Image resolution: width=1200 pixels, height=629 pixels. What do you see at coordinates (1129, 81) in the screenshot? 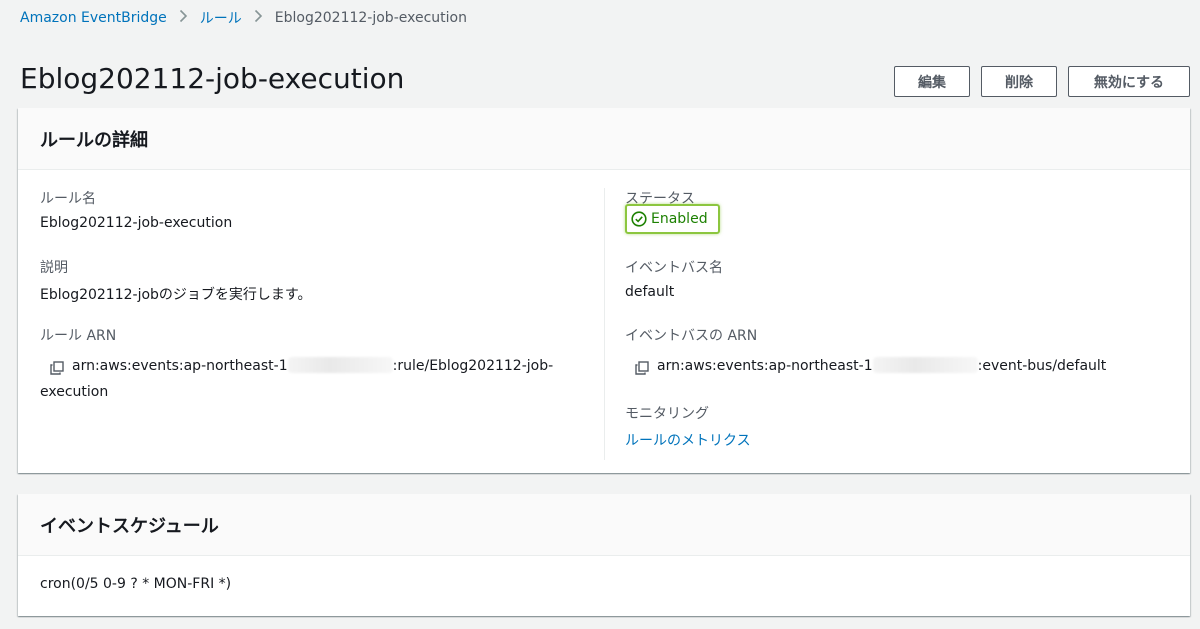
I see `disable-button: 無効にする` at bounding box center [1129, 81].